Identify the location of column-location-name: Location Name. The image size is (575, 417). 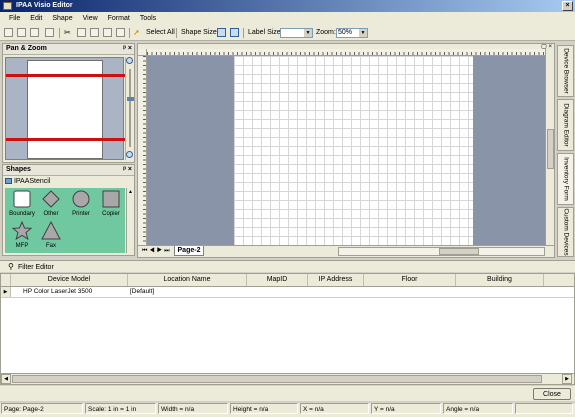
(187, 280).